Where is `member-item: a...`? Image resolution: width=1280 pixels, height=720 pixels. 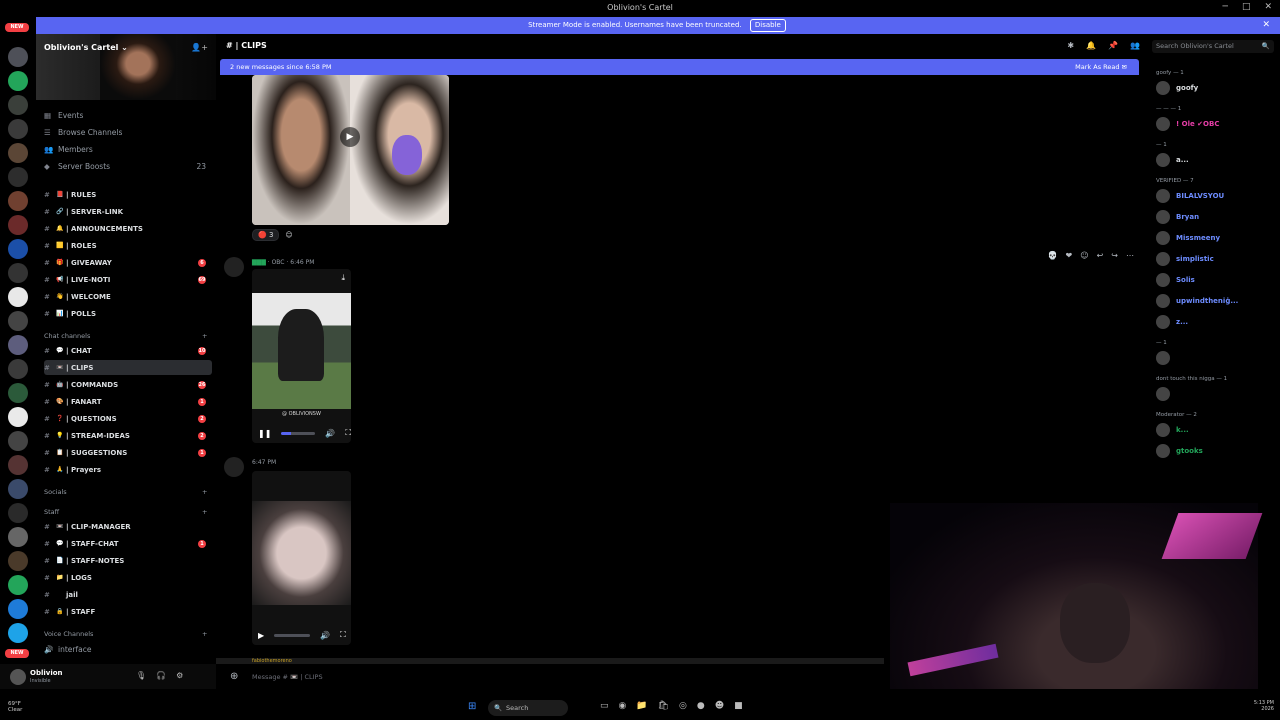 member-item: a... is located at coordinates (1172, 160).